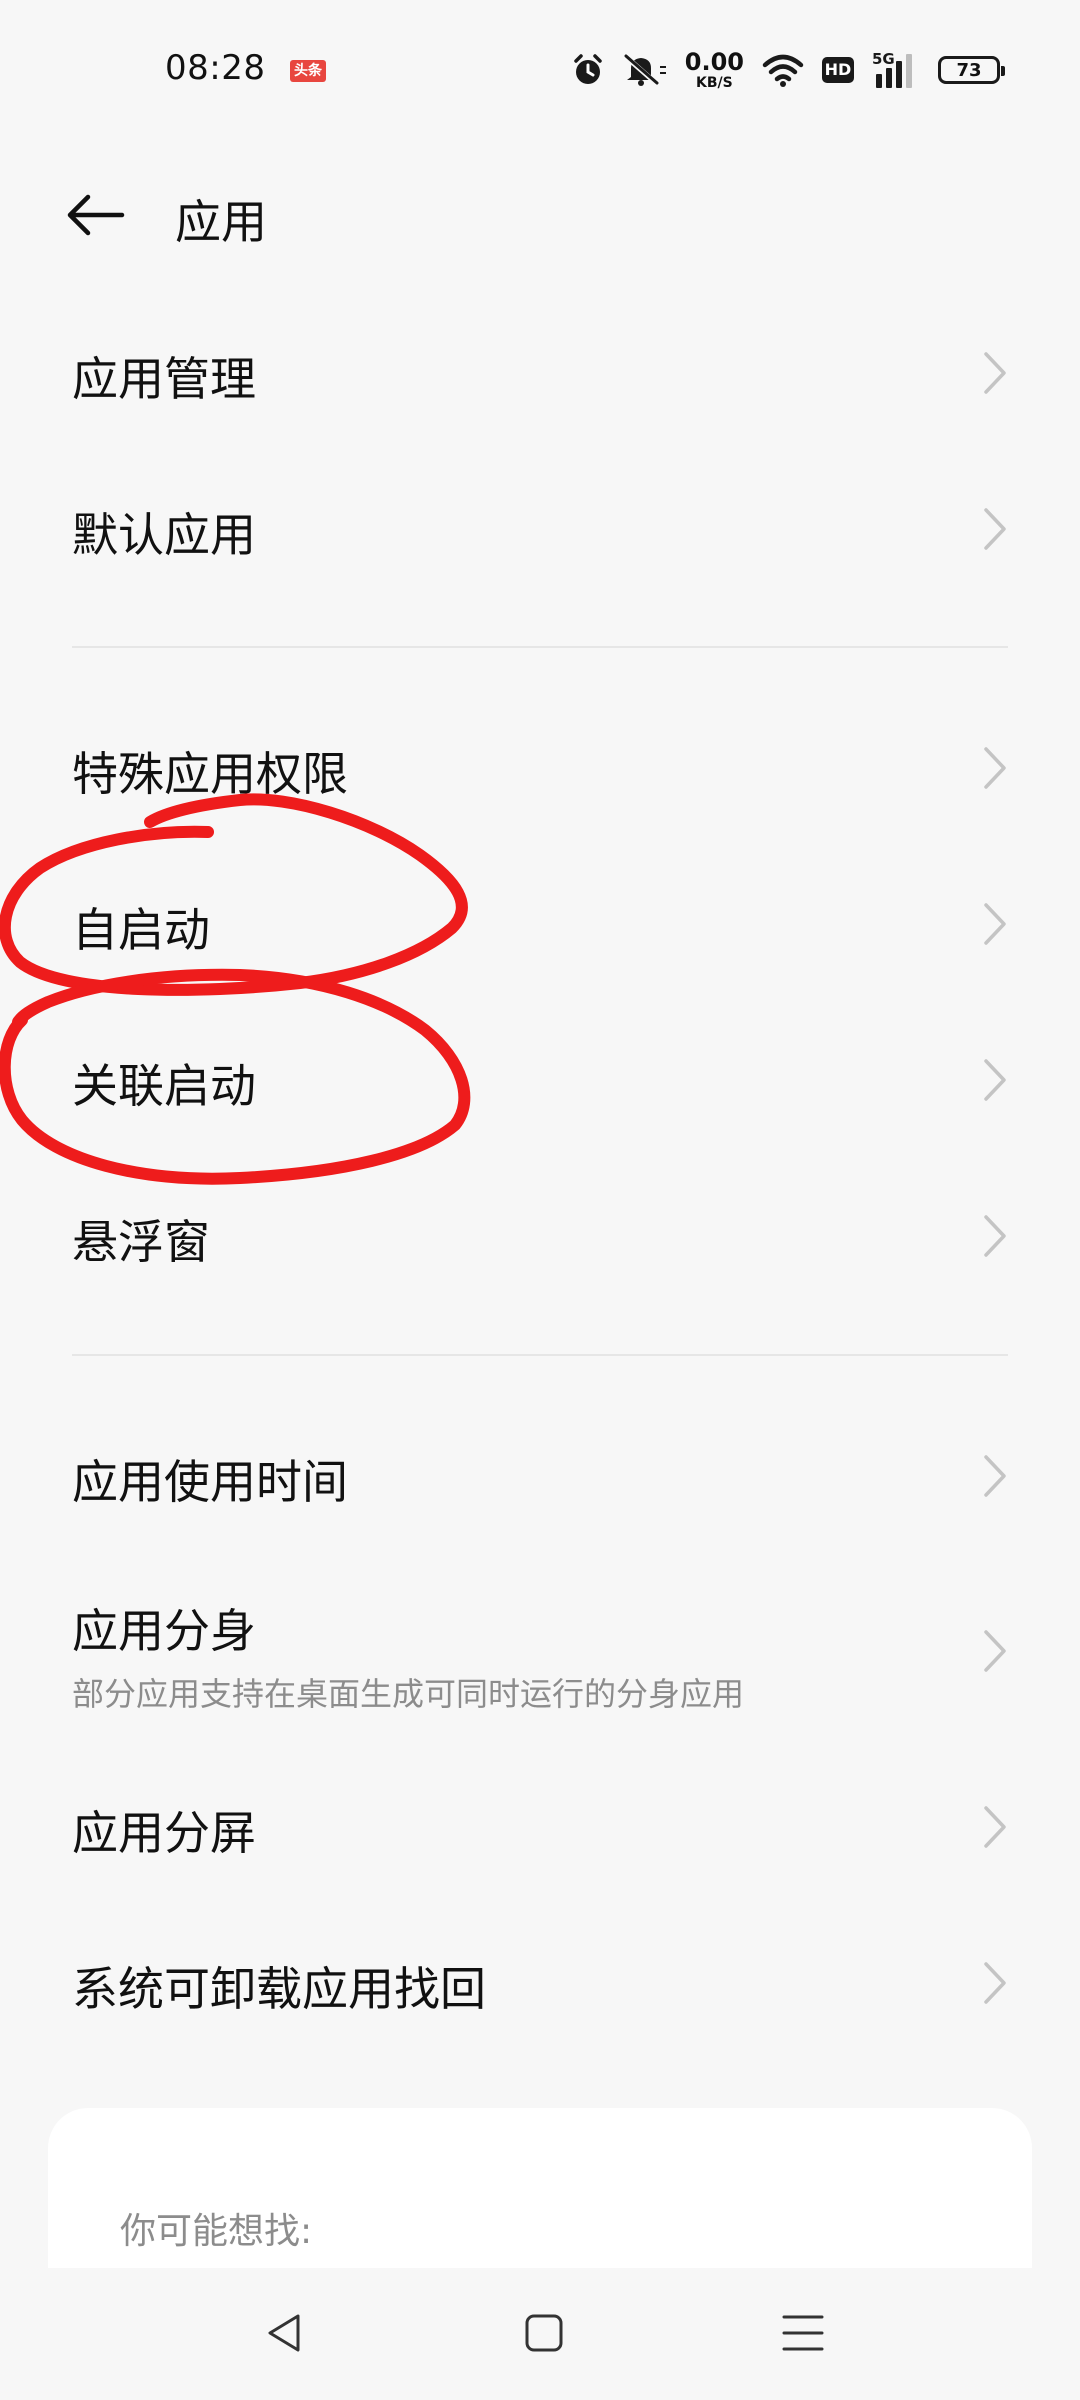 The image size is (1080, 2400). What do you see at coordinates (164, 1833) in the screenshot?
I see `menu-item-label: 应用分屏` at bounding box center [164, 1833].